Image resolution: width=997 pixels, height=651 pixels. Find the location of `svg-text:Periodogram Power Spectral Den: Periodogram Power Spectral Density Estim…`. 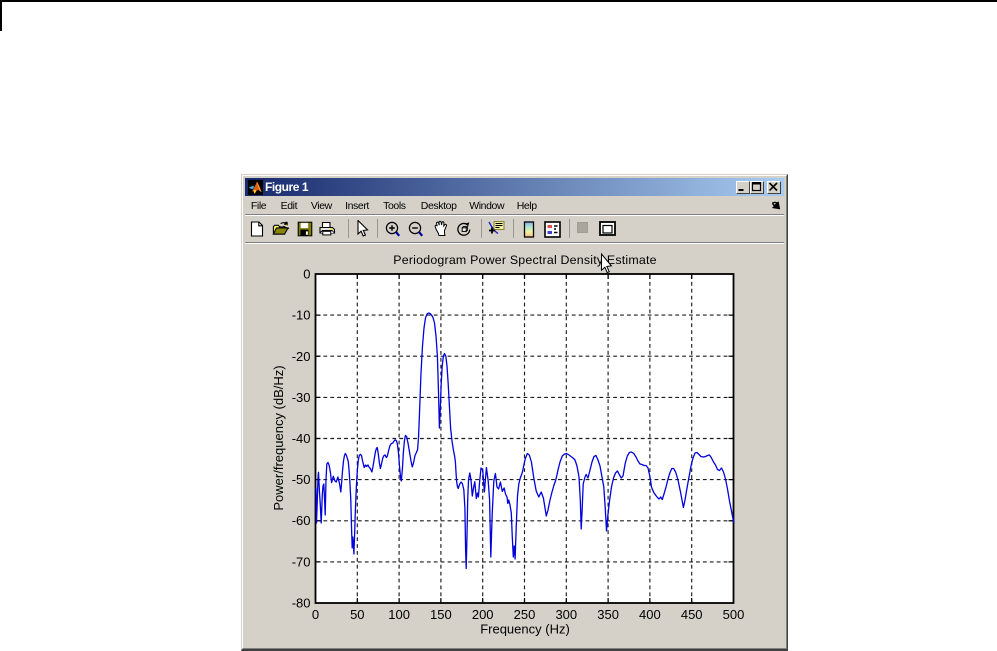

svg-text:Periodogram Power Spectral Den: Periodogram Power Spectral Density Estim… is located at coordinates (524, 260).